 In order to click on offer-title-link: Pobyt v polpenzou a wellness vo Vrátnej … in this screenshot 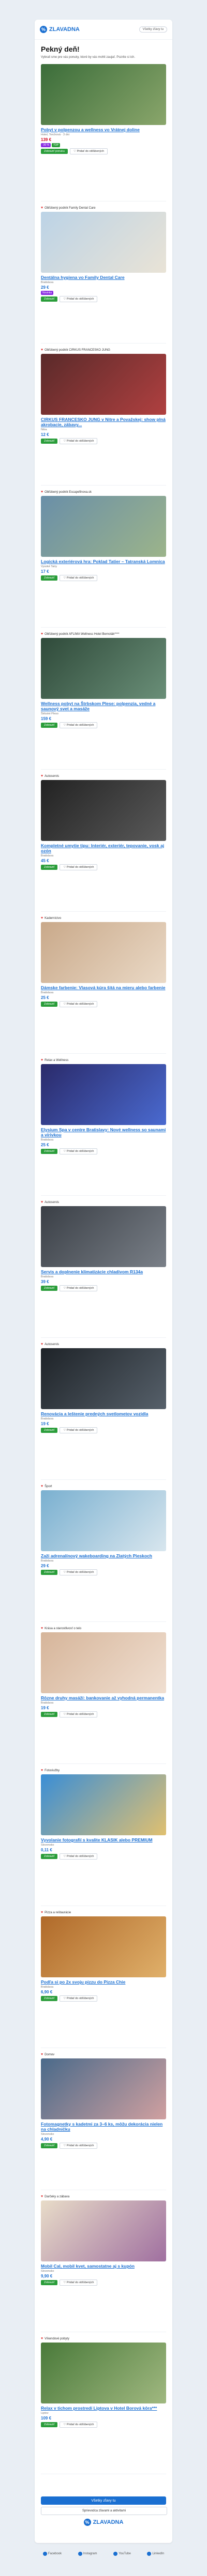, I will do `click(103, 129)`.